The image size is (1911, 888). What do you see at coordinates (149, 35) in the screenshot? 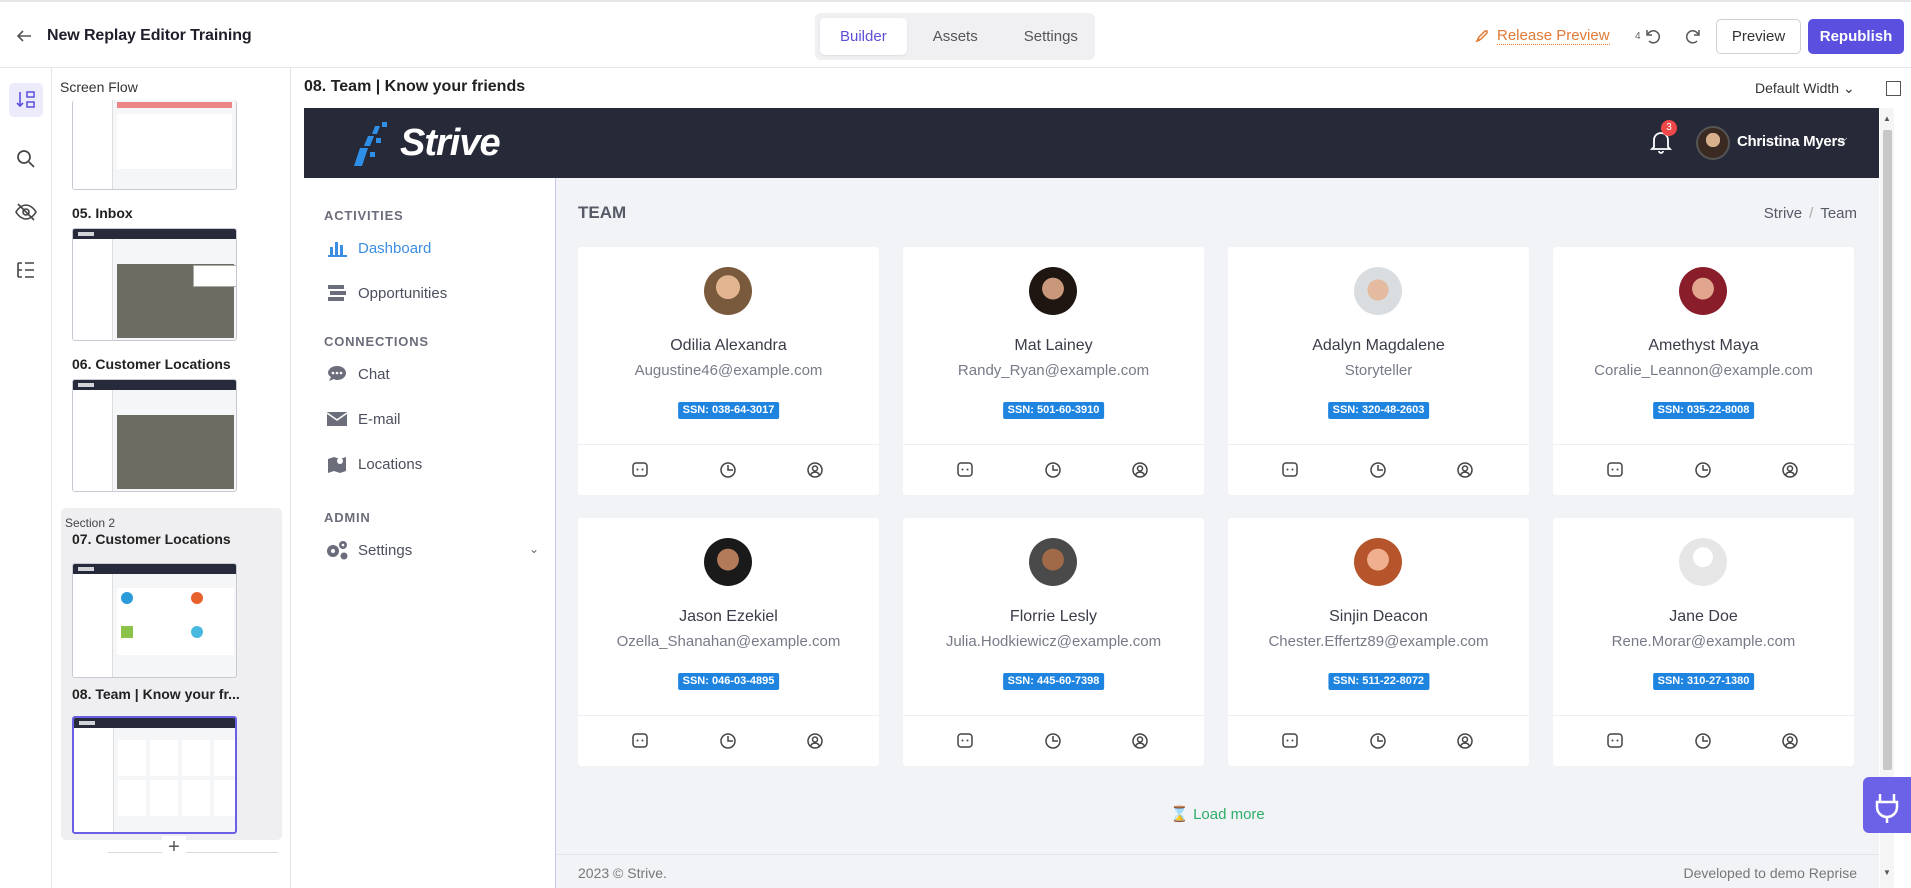
I see `project-title: New Replay Editor Training` at bounding box center [149, 35].